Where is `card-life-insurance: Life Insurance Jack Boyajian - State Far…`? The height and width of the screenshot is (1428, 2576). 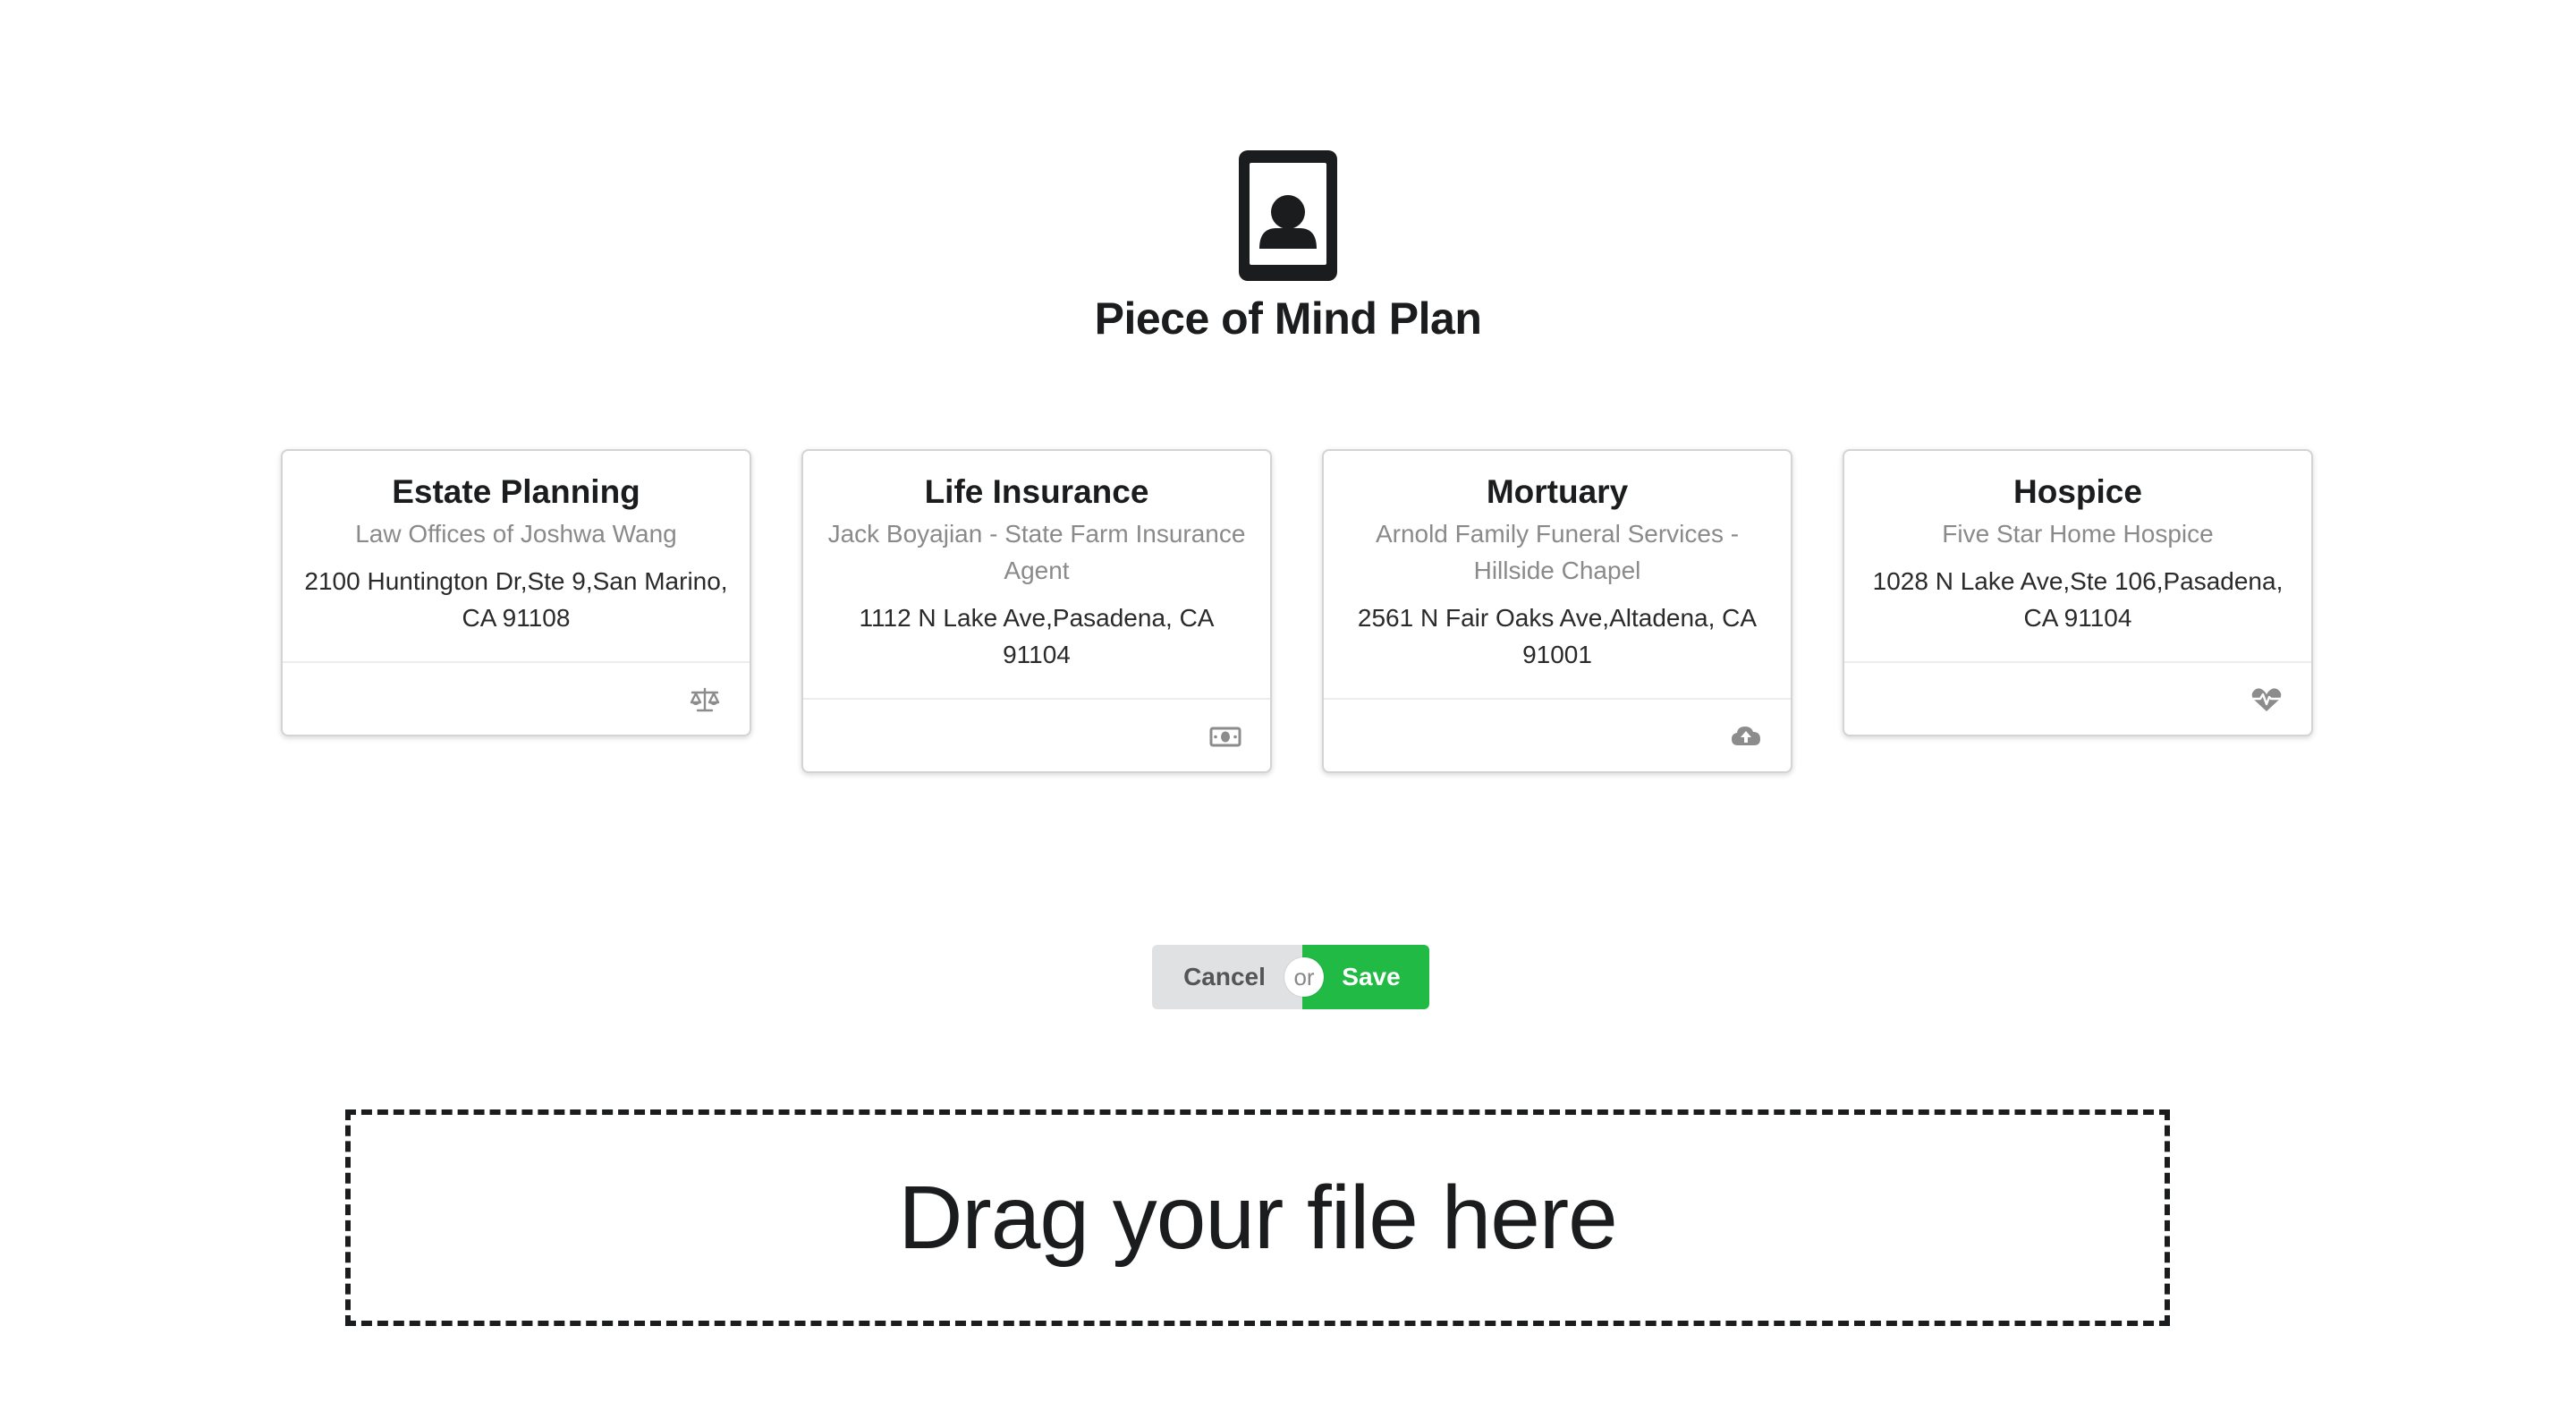 card-life-insurance: Life Insurance Jack Boyajian - State Far… is located at coordinates (1036, 611).